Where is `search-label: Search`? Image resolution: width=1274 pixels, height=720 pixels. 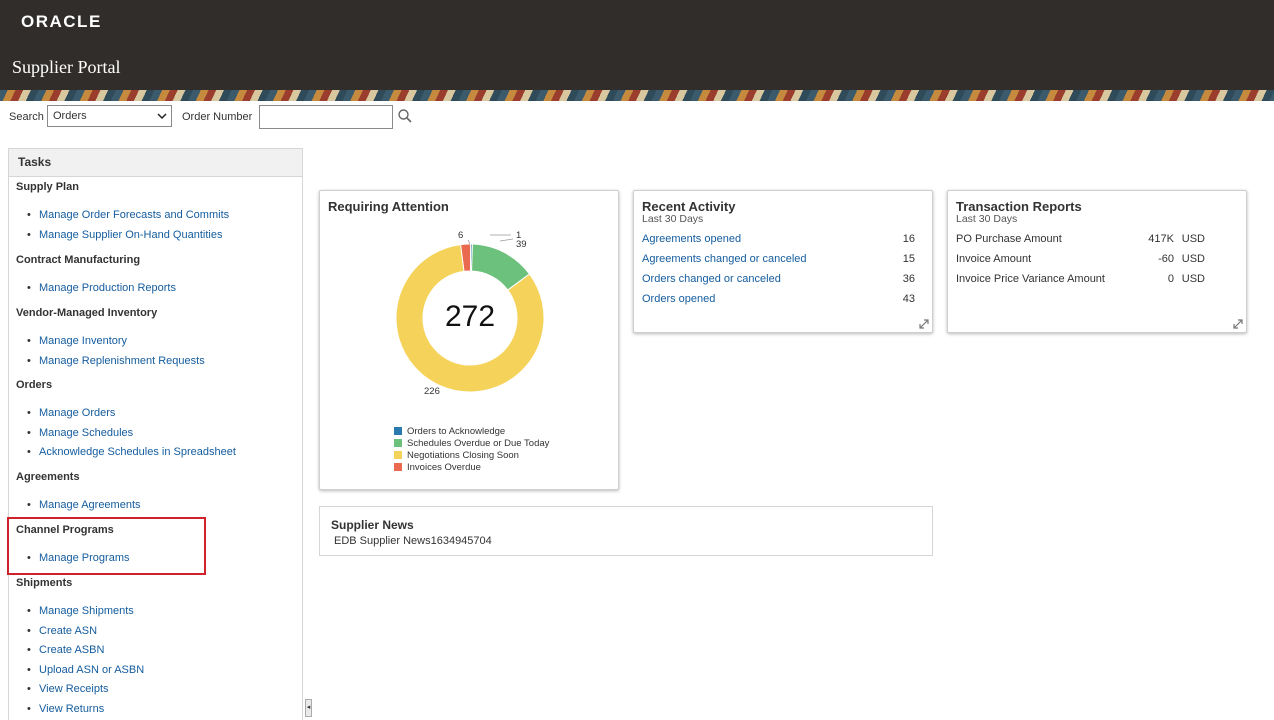 search-label: Search is located at coordinates (26, 117).